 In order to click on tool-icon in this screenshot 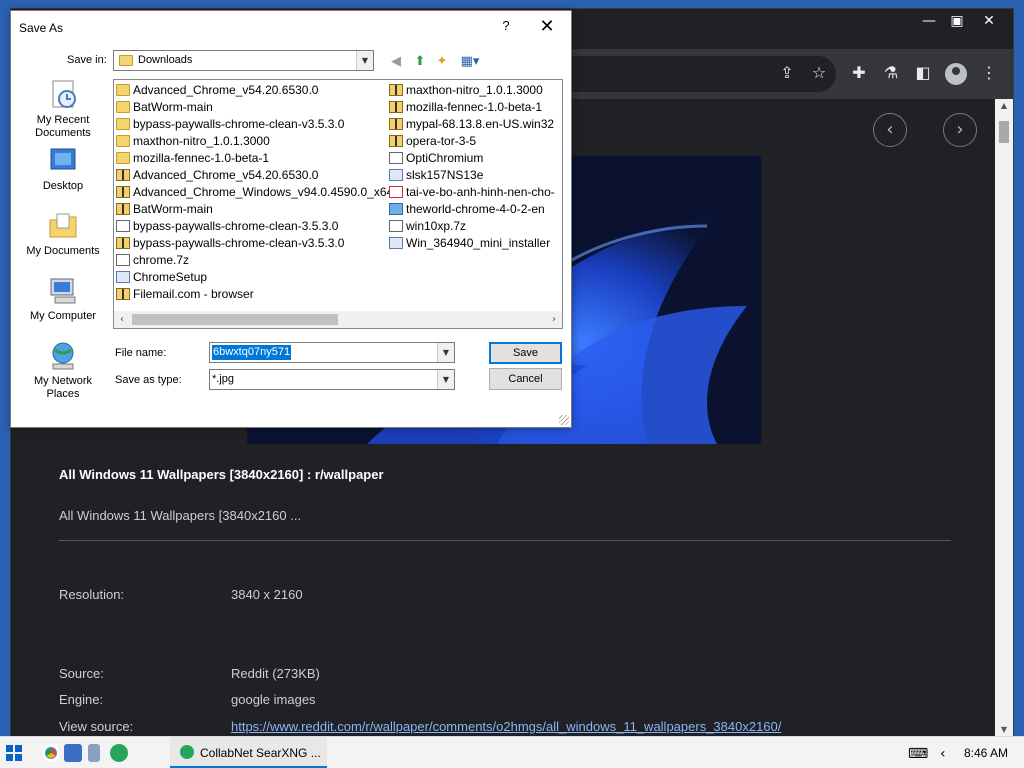, I will do `click(94, 753)`.